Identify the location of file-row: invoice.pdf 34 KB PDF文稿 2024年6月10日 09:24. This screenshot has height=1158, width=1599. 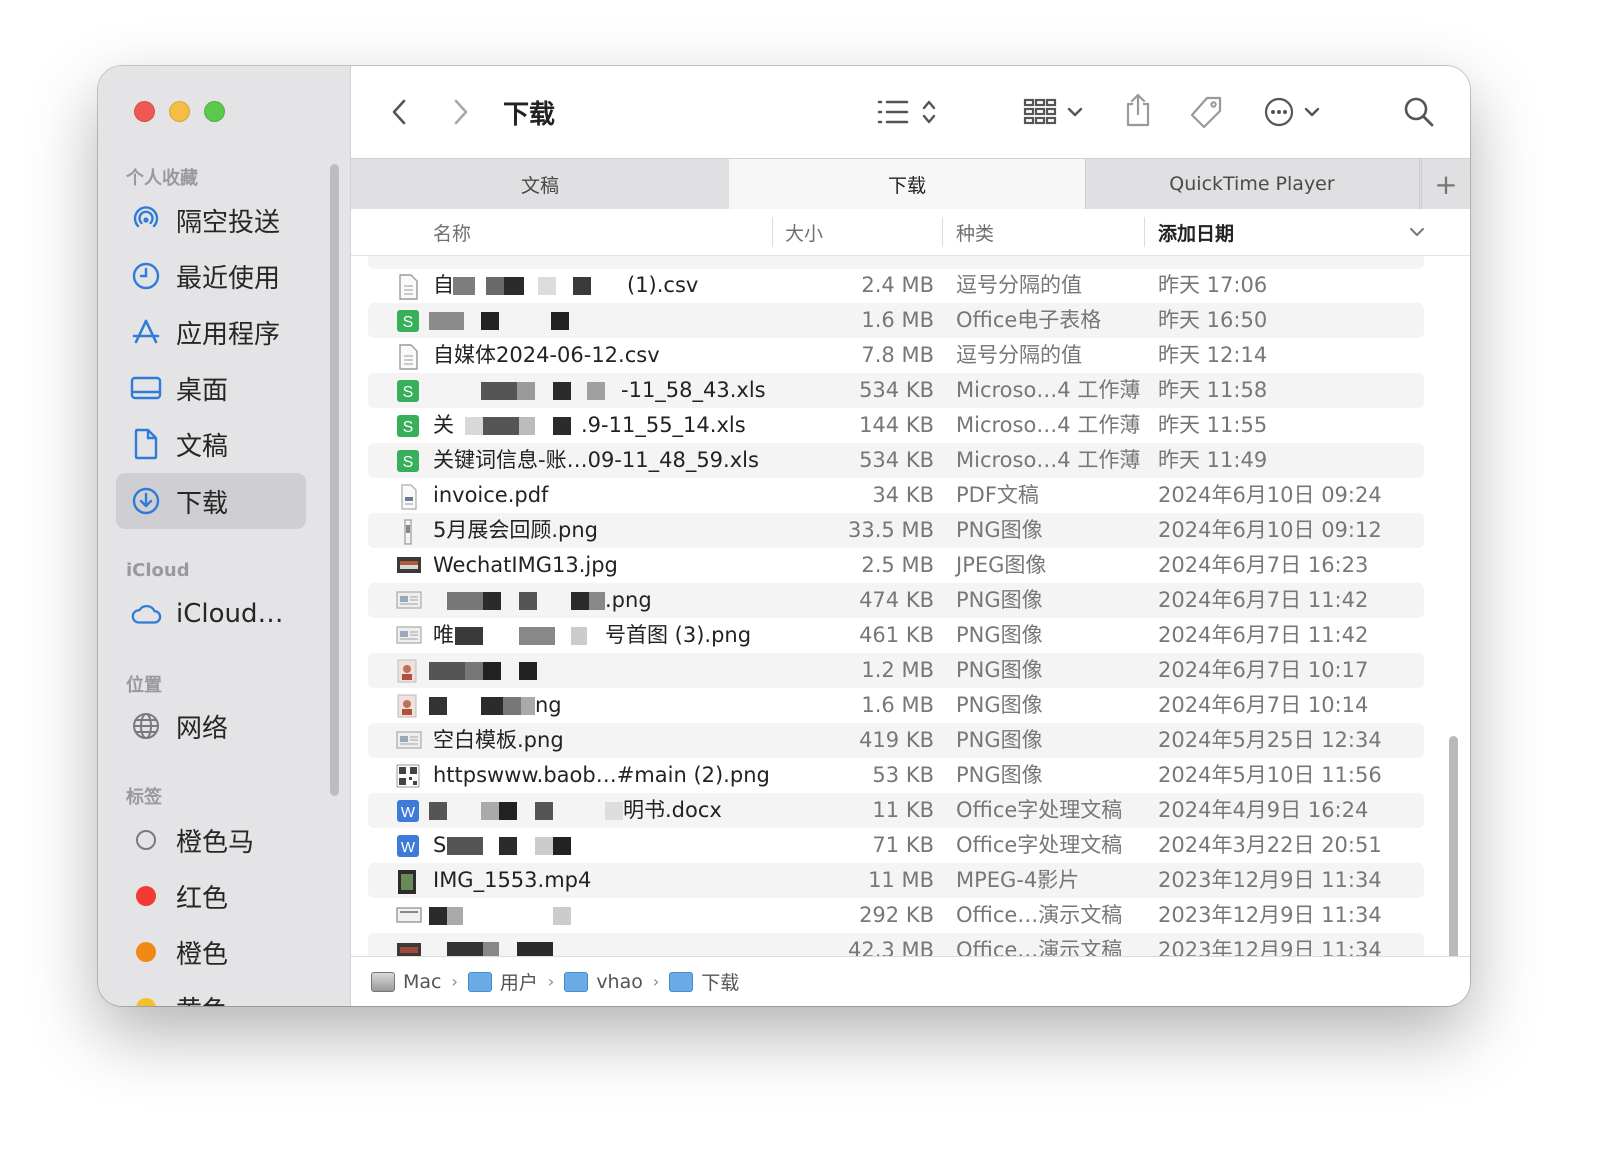
(896, 495).